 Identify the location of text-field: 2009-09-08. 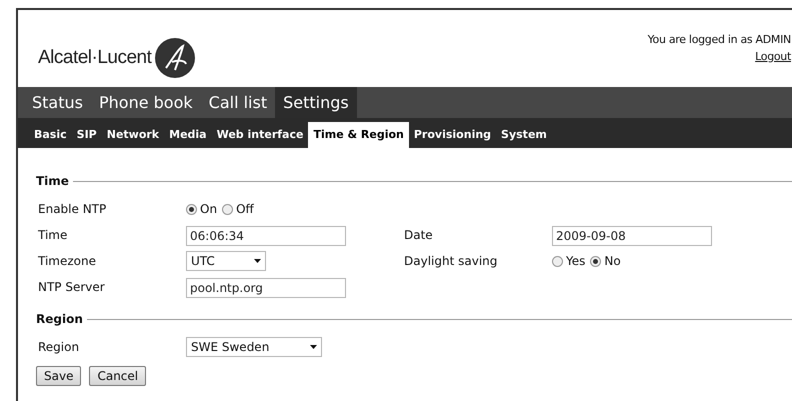
(632, 236).